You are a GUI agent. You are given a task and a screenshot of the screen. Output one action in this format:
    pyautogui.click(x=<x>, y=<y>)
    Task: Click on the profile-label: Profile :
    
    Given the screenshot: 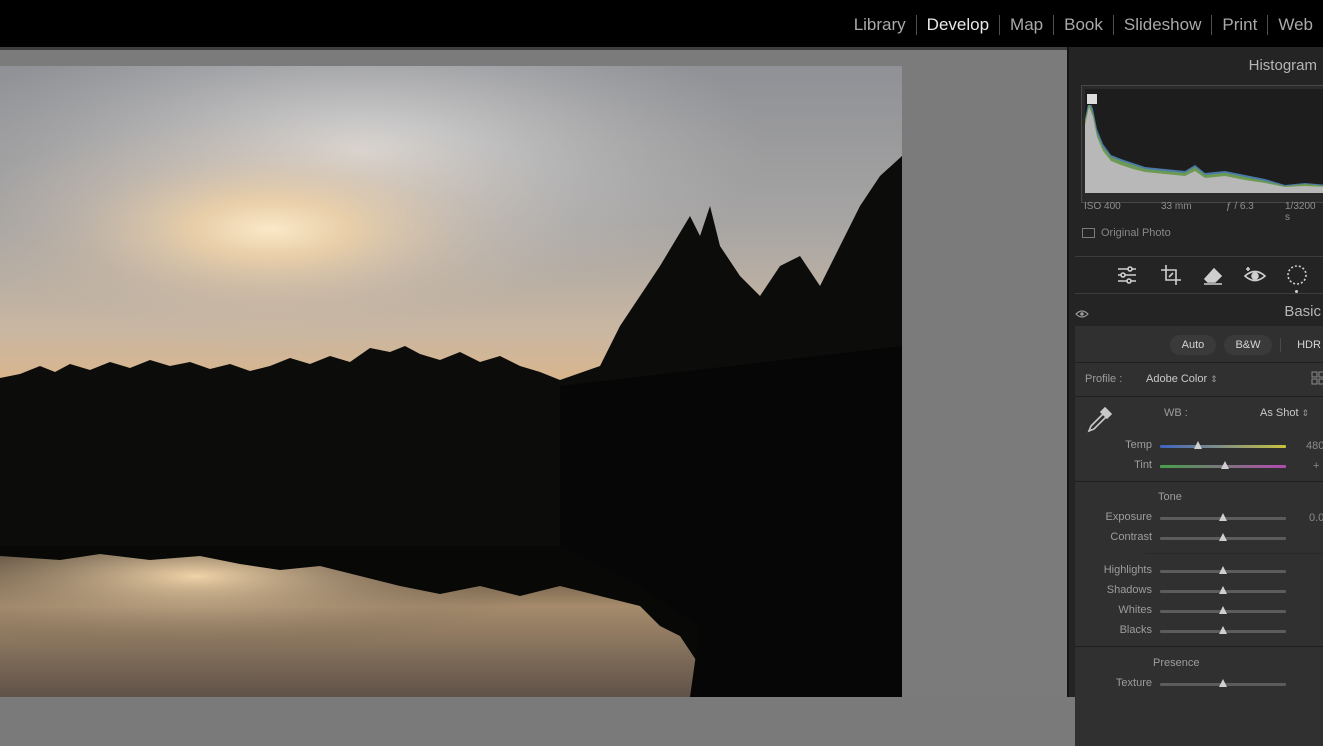 What is the action you would take?
    pyautogui.click(x=1104, y=379)
    